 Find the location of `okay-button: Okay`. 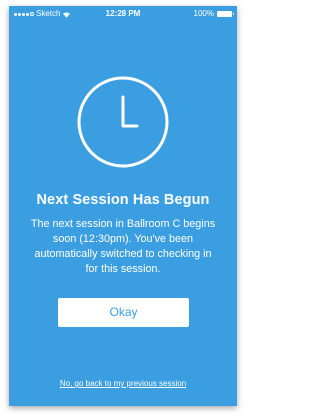

okay-button: Okay is located at coordinates (123, 312).